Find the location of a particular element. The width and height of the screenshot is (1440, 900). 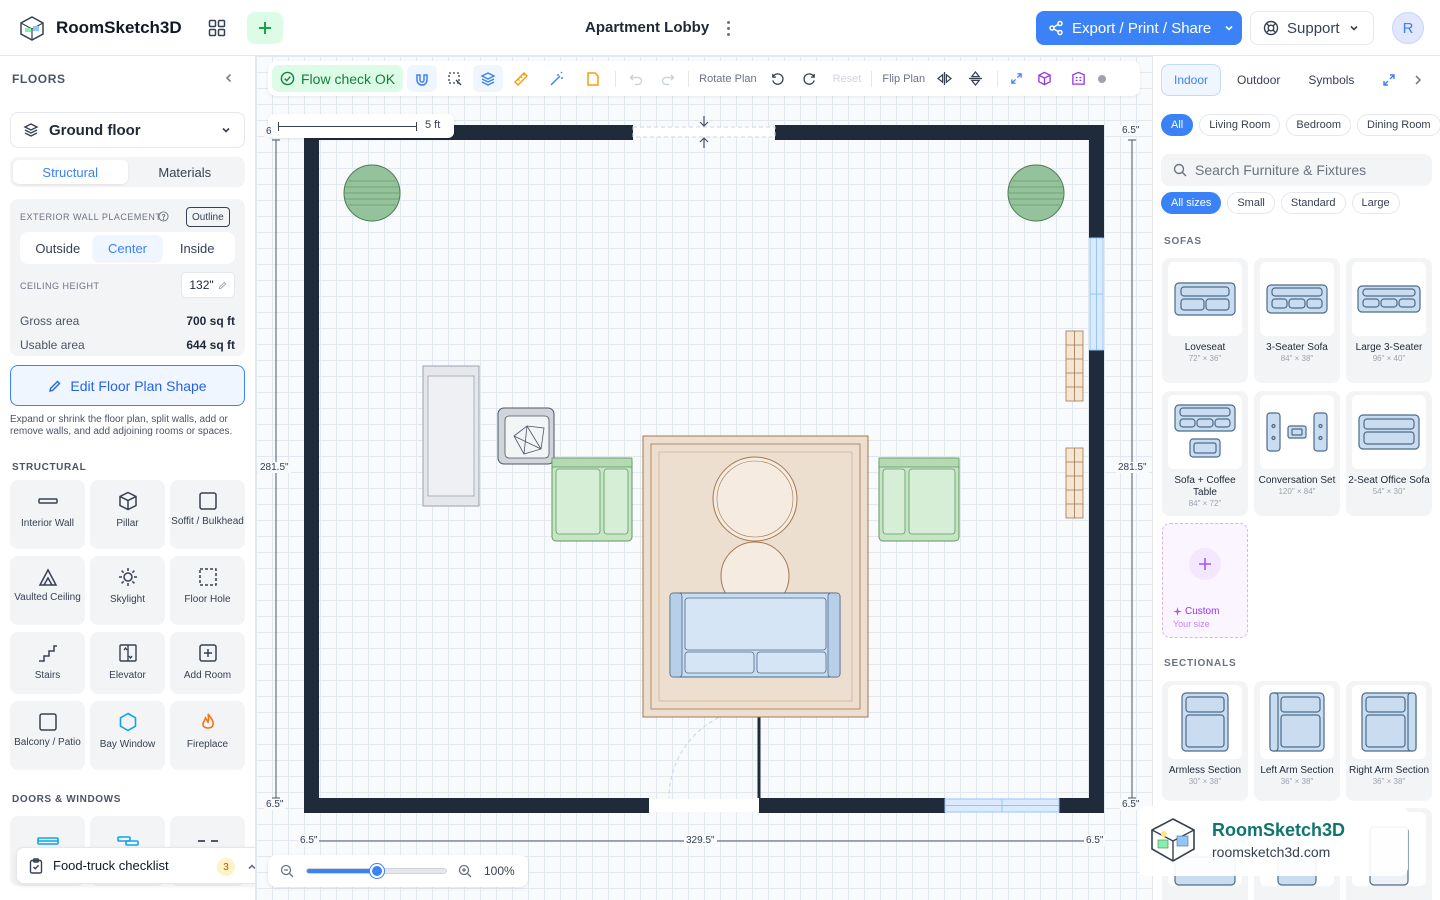

fit-view-button is located at coordinates (1016, 78).